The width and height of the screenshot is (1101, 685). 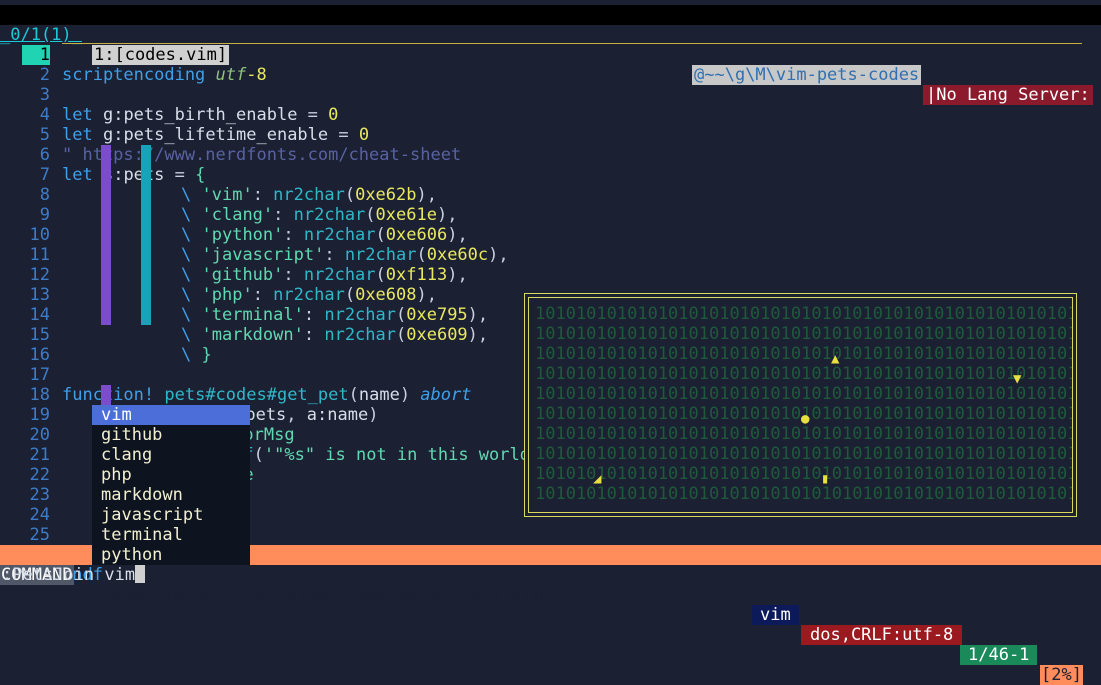 I want to click on popup-item-clang: clang, so click(x=171, y=455).